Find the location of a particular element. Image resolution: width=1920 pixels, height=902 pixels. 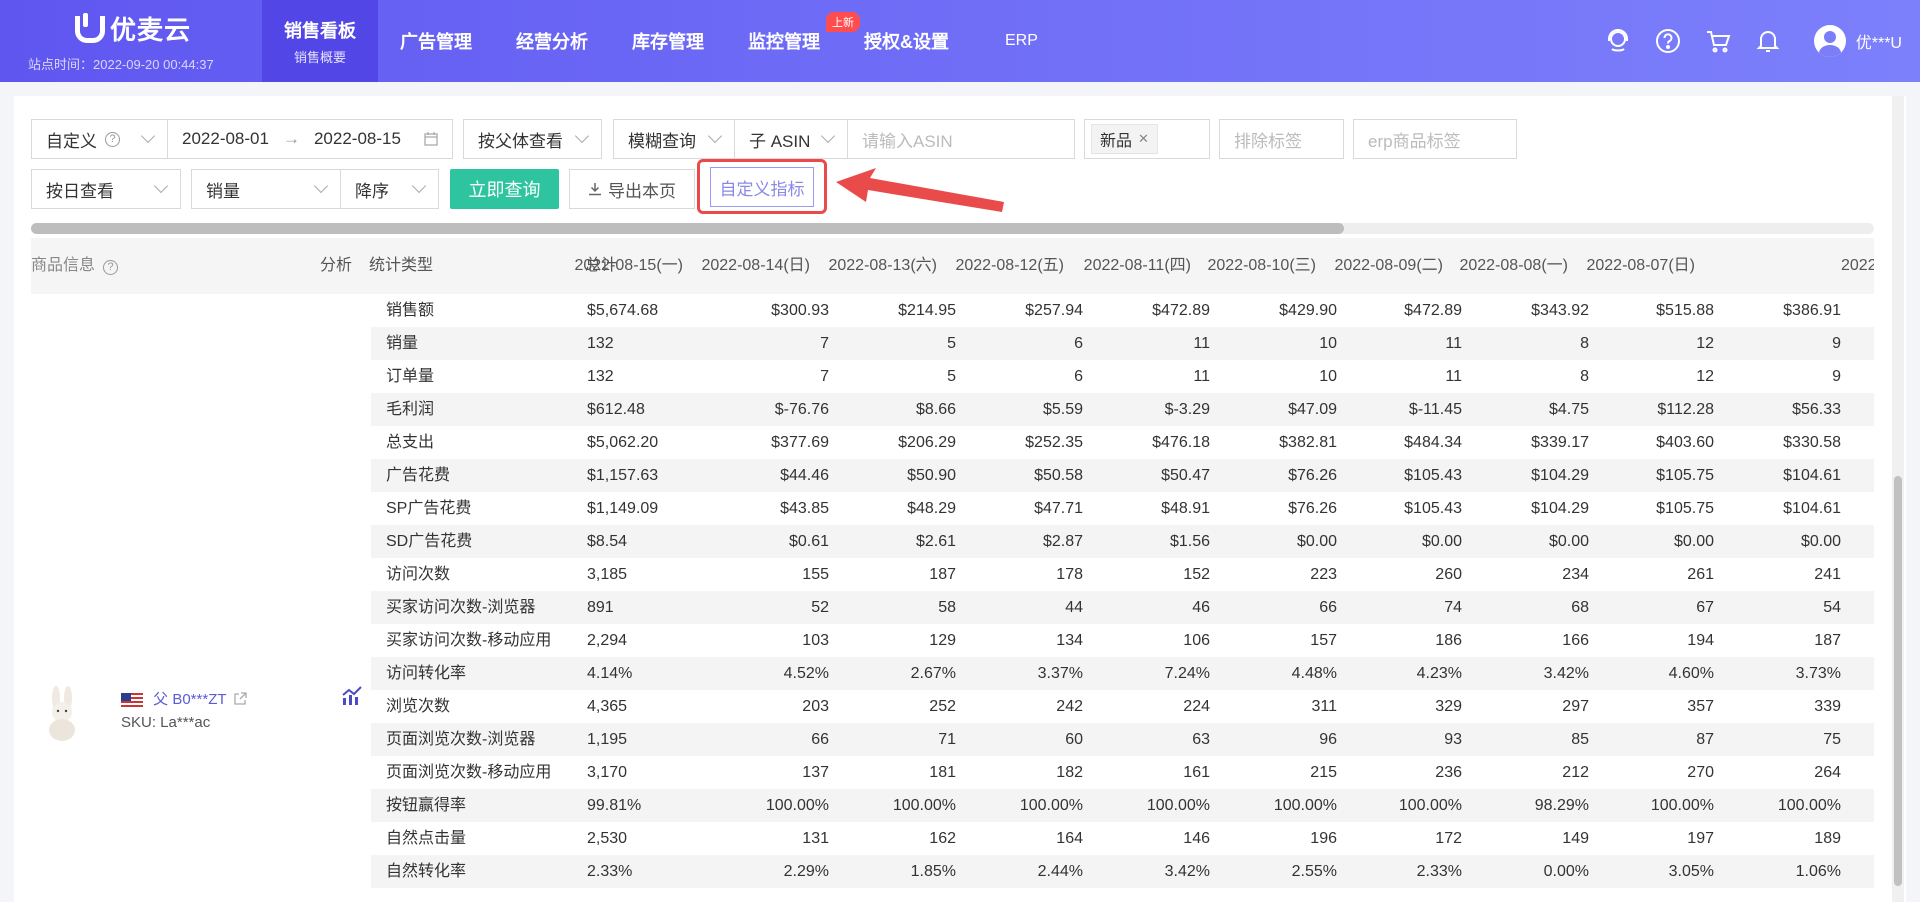

value-cell: 3.42% is located at coordinates (1187, 871).